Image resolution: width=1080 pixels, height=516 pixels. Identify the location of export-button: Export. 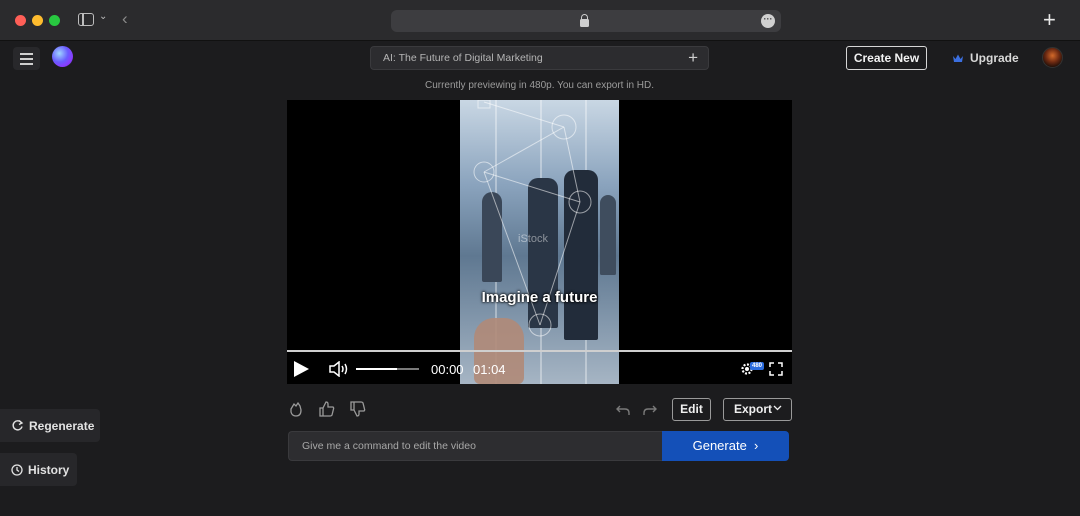
(757, 409).